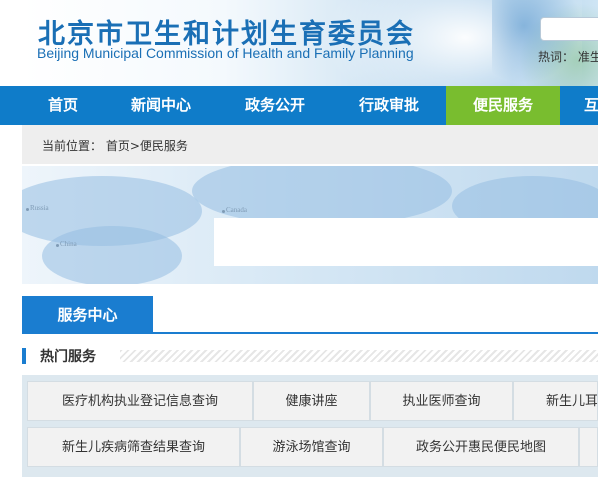 Image resolution: width=598 pixels, height=477 pixels. What do you see at coordinates (310, 315) in the screenshot?
I see `tab-bar: 服务中心` at bounding box center [310, 315].